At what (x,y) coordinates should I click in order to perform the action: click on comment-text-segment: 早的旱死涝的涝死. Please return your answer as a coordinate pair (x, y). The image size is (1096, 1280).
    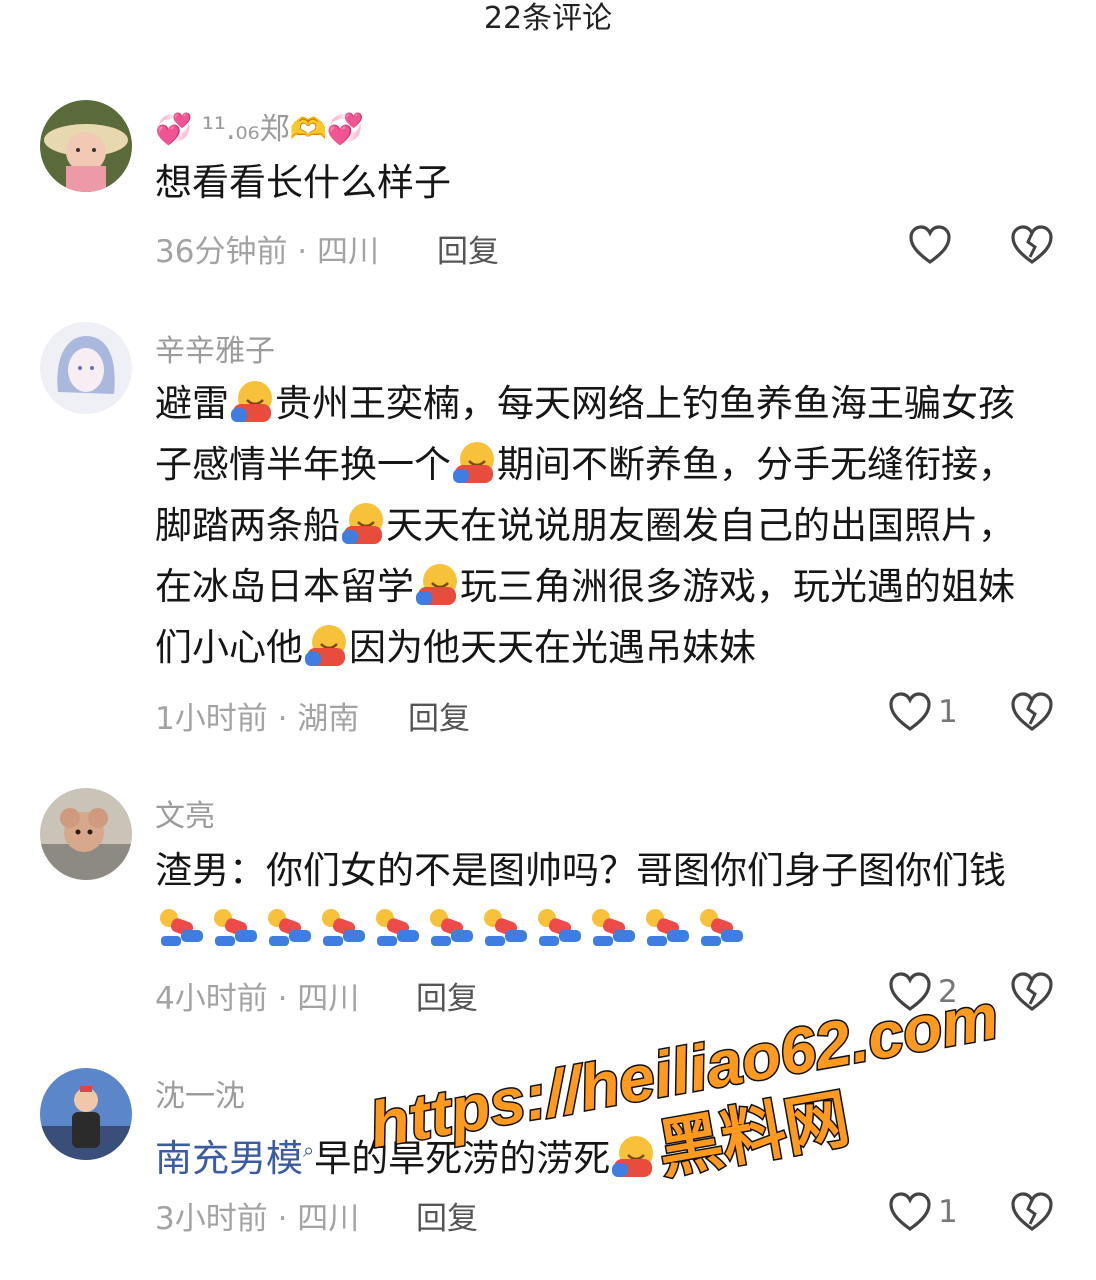
    Looking at the image, I should click on (462, 1158).